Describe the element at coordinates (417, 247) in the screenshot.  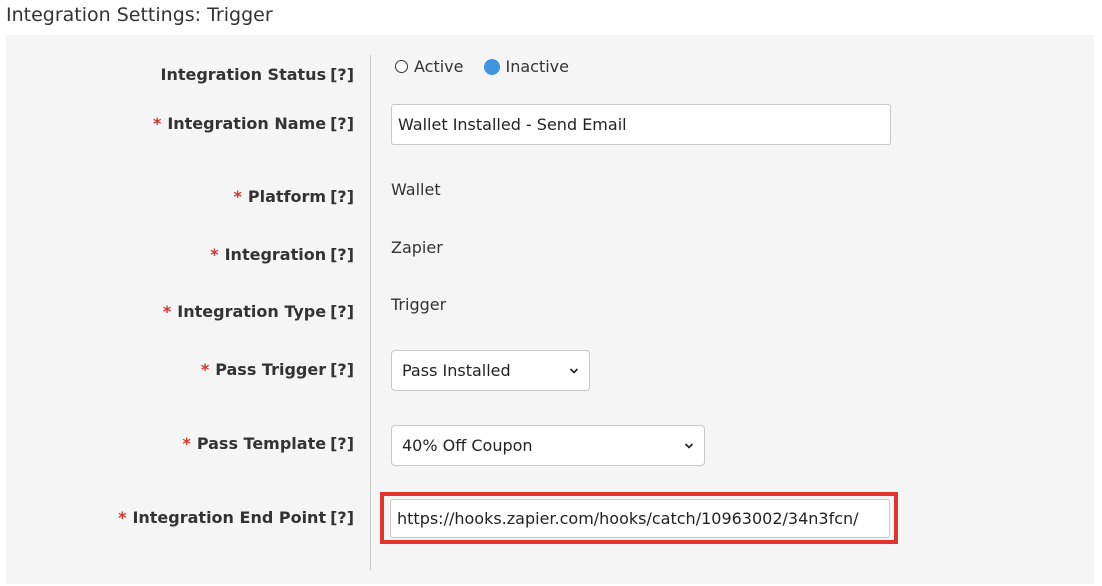
I see `integration-value: Zapier` at that location.